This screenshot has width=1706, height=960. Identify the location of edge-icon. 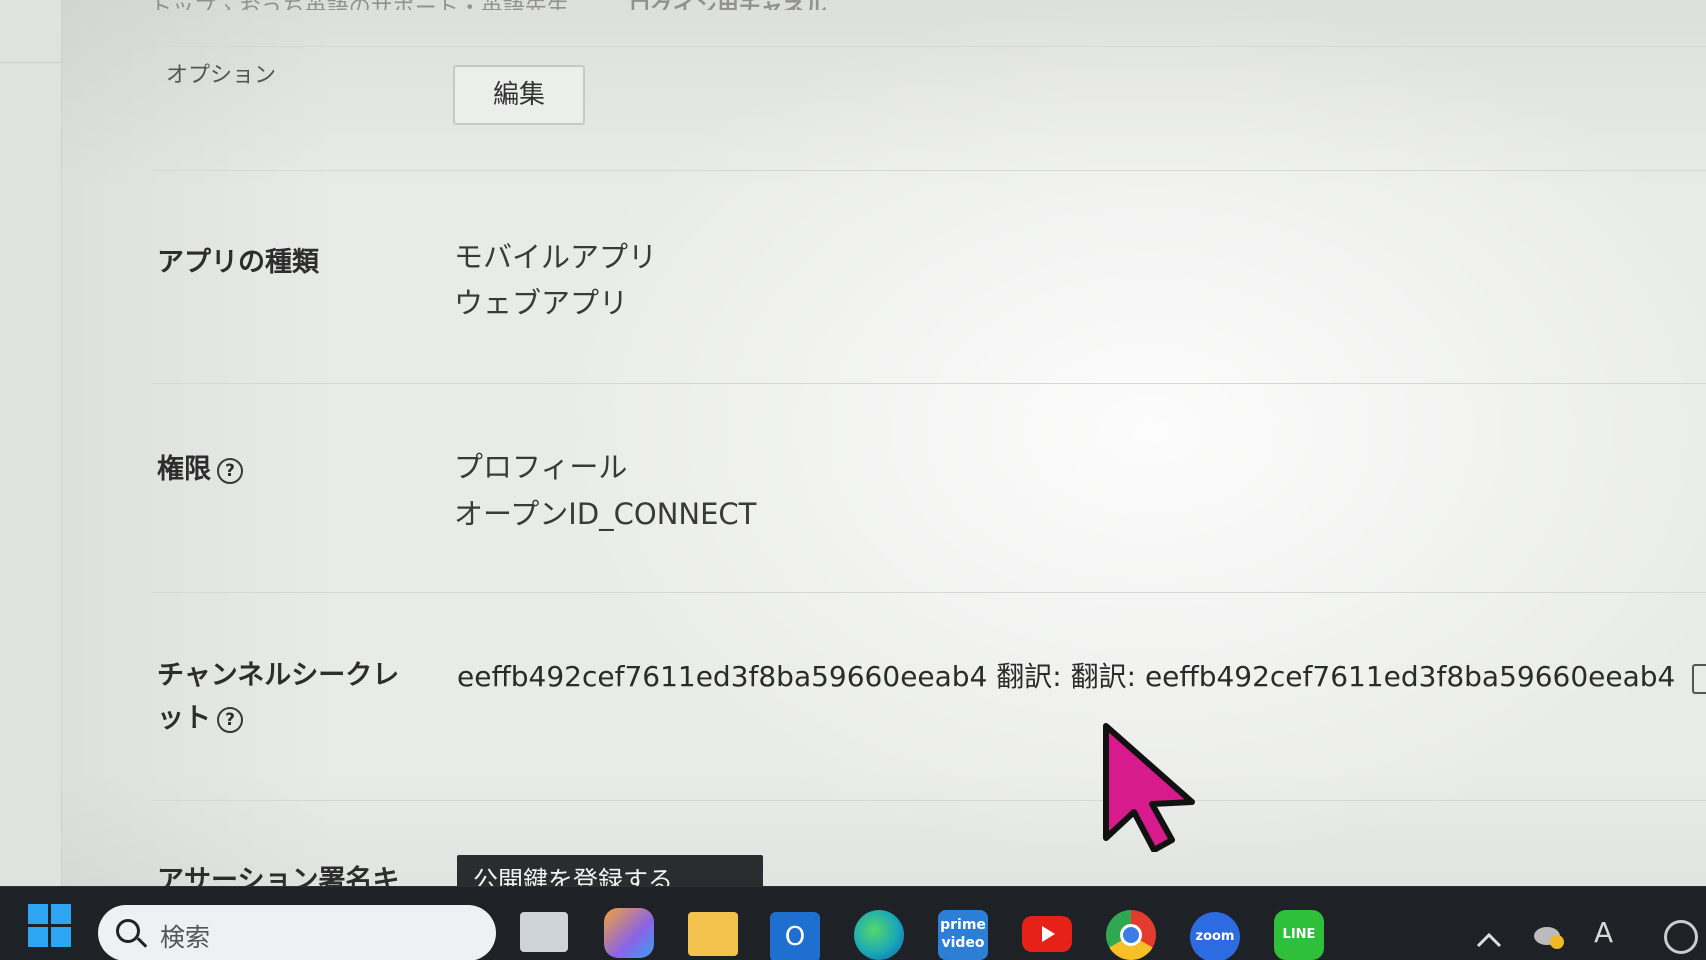
(879, 935).